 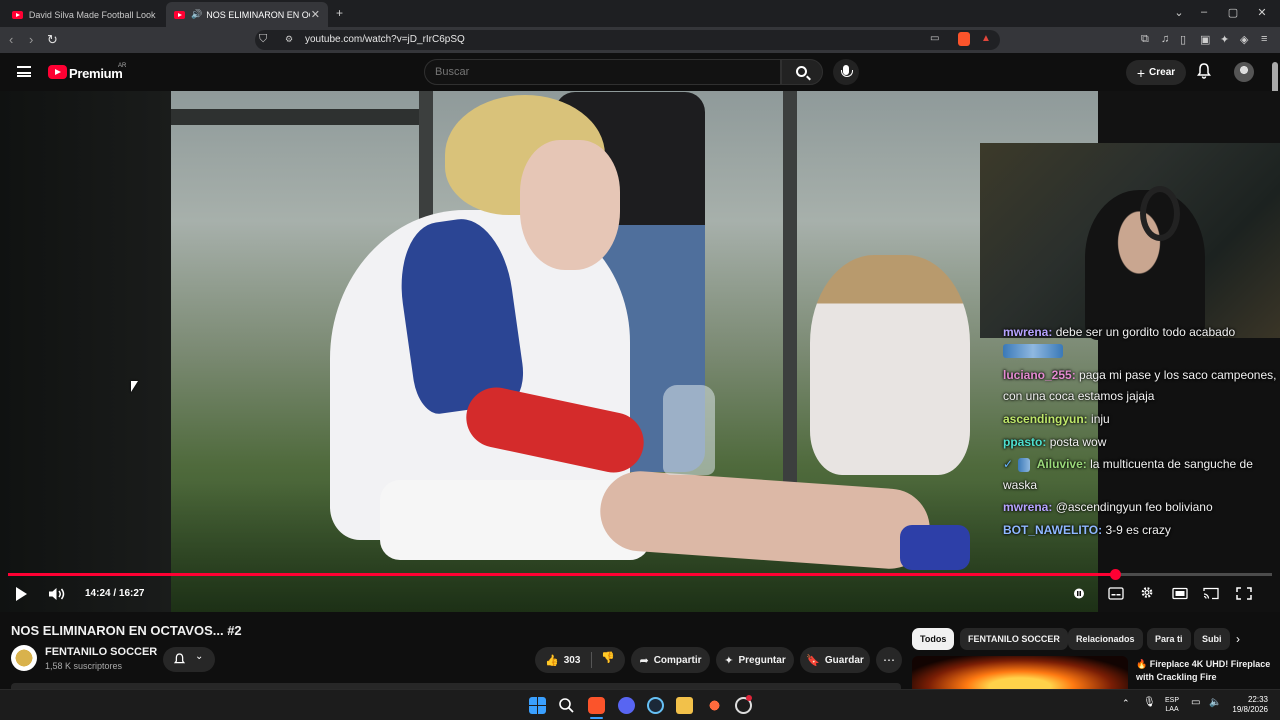 What do you see at coordinates (1115, 574) in the screenshot?
I see `progress-scrubber` at bounding box center [1115, 574].